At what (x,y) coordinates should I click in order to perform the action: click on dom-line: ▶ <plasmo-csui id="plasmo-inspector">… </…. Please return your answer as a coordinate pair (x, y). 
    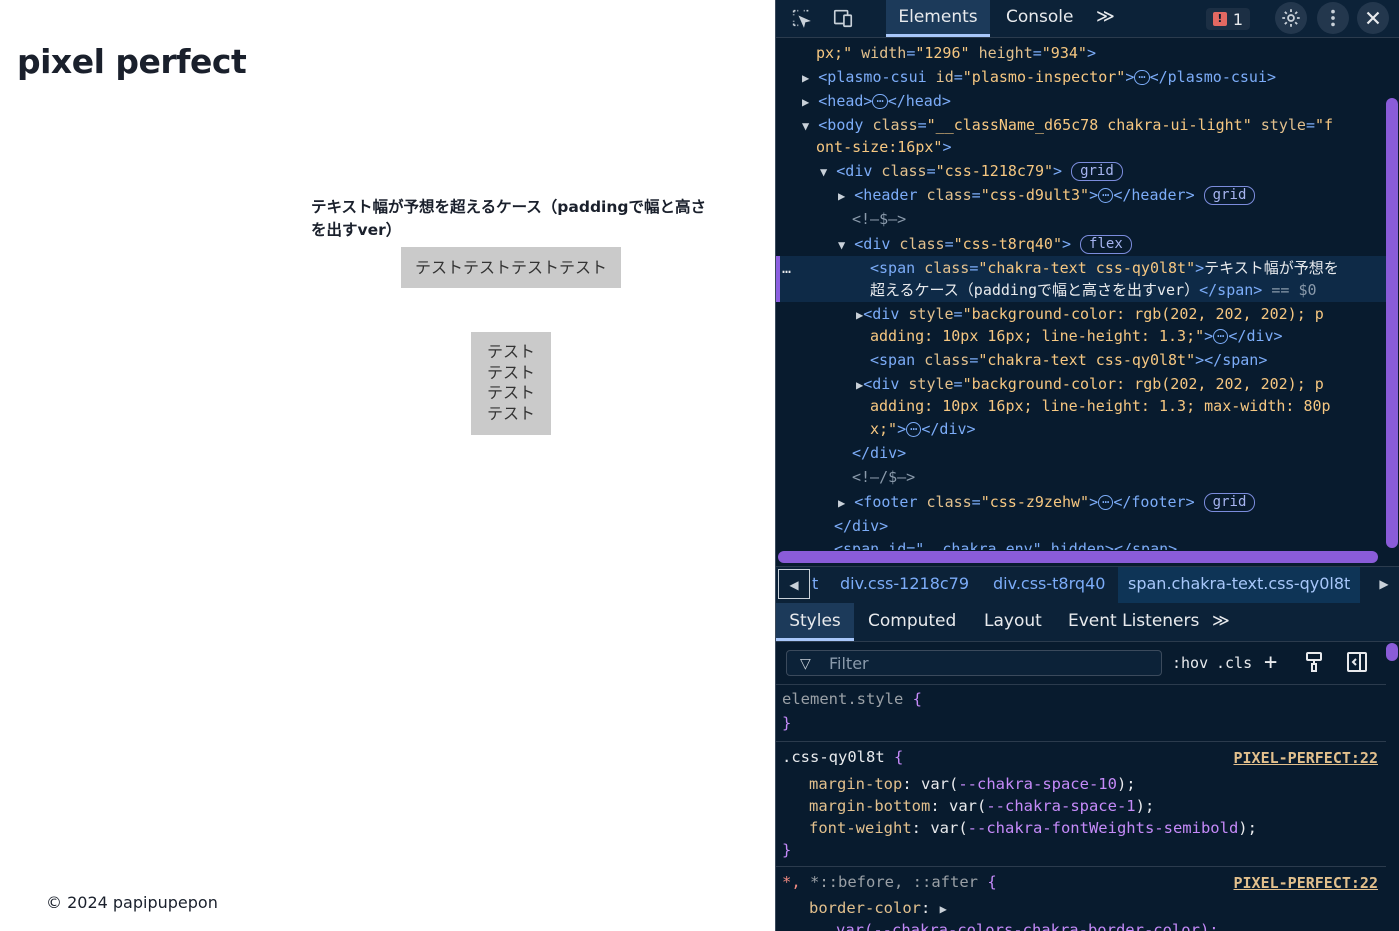
    Looking at the image, I should click on (1039, 77).